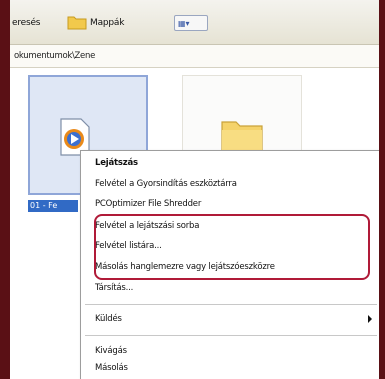  What do you see at coordinates (148, 204) in the screenshot?
I see `menu-item-file-shredder: PCOptimizer File Shredder` at bounding box center [148, 204].